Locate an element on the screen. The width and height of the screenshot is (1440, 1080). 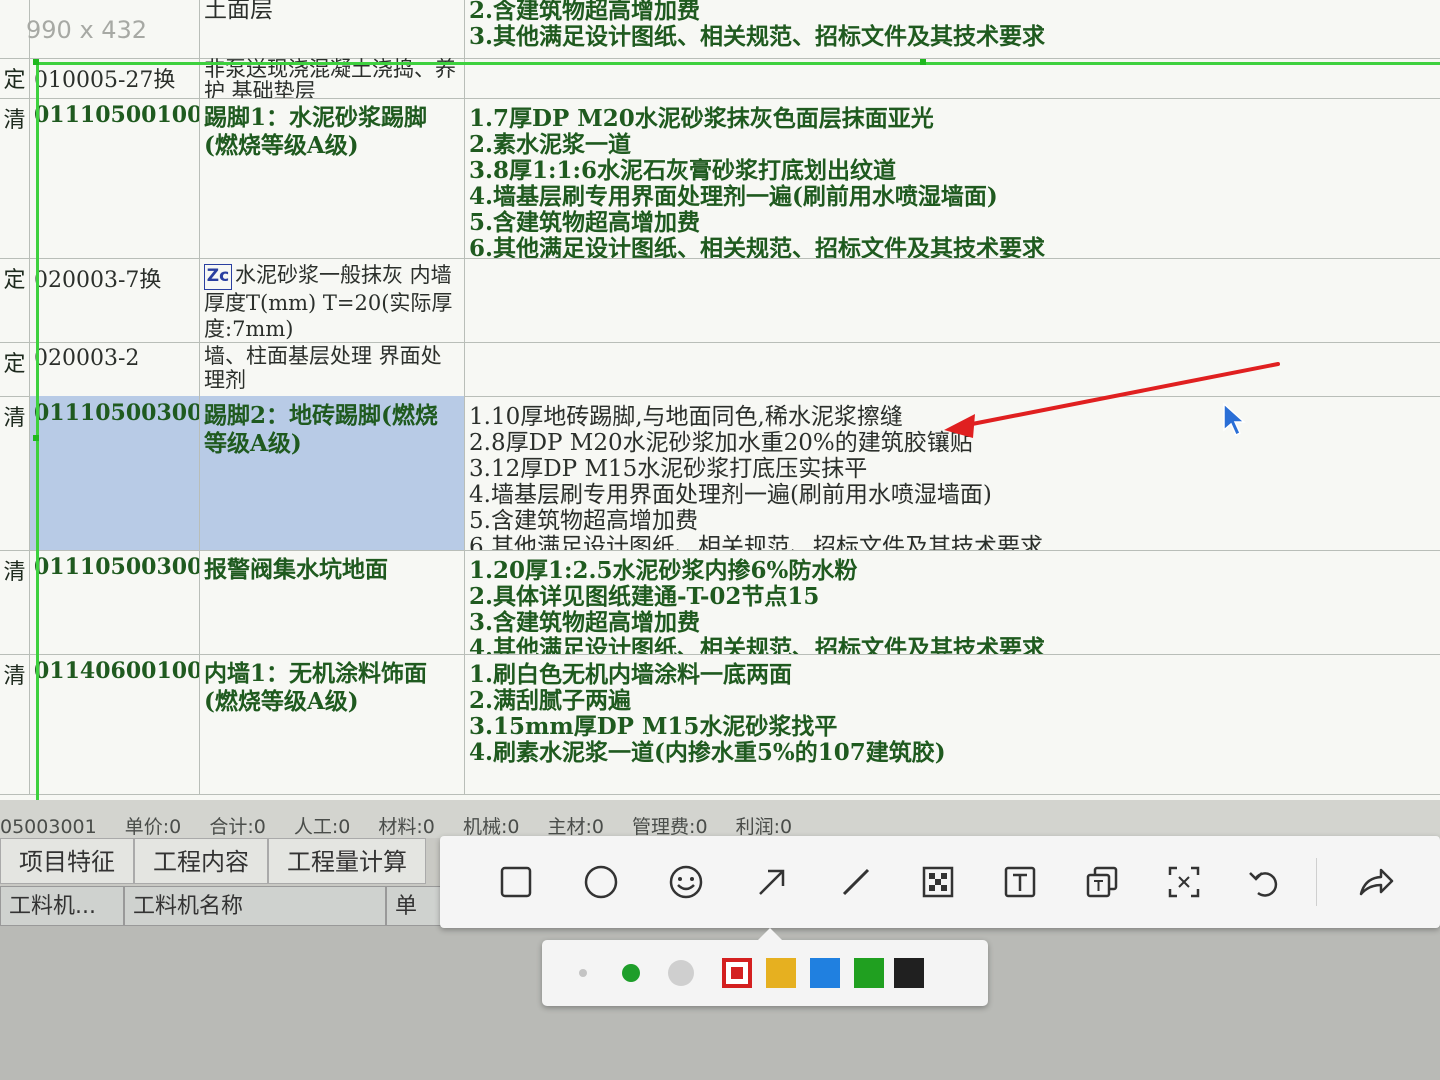
row-name: 踢脚1：水泥砂浆踢脚(燃烧等级A级) is located at coordinates (332, 178).